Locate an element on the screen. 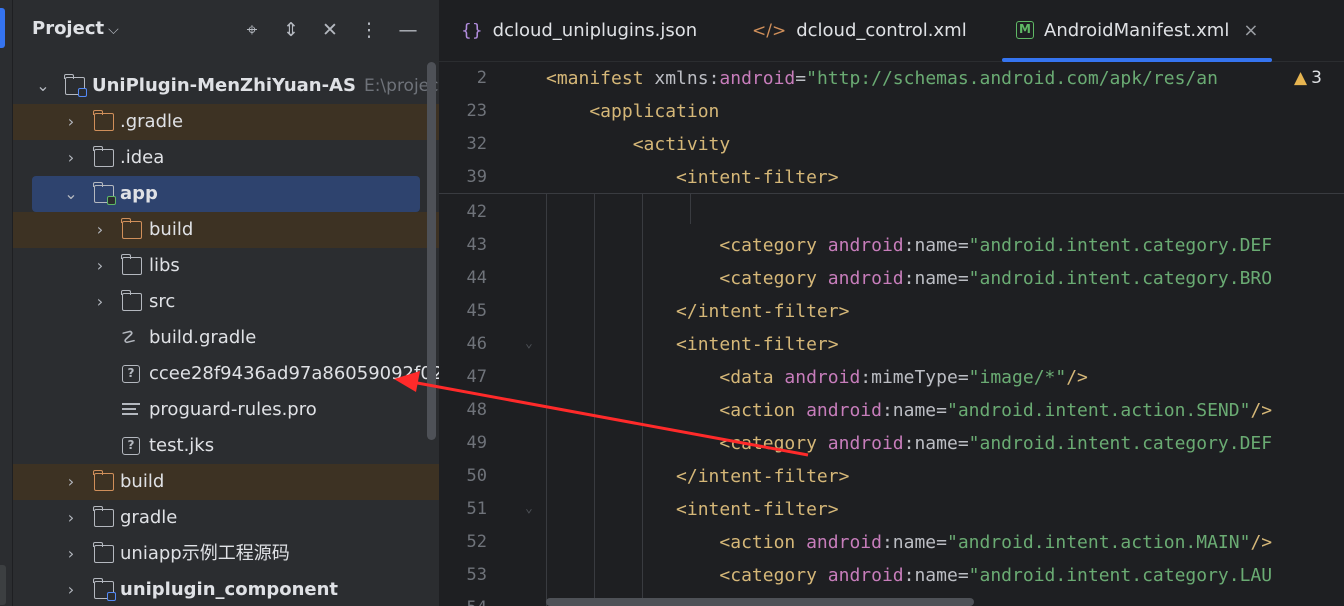 Image resolution: width=1344 pixels, height=606 pixels. code-text: <intent-filter> is located at coordinates (692, 509).